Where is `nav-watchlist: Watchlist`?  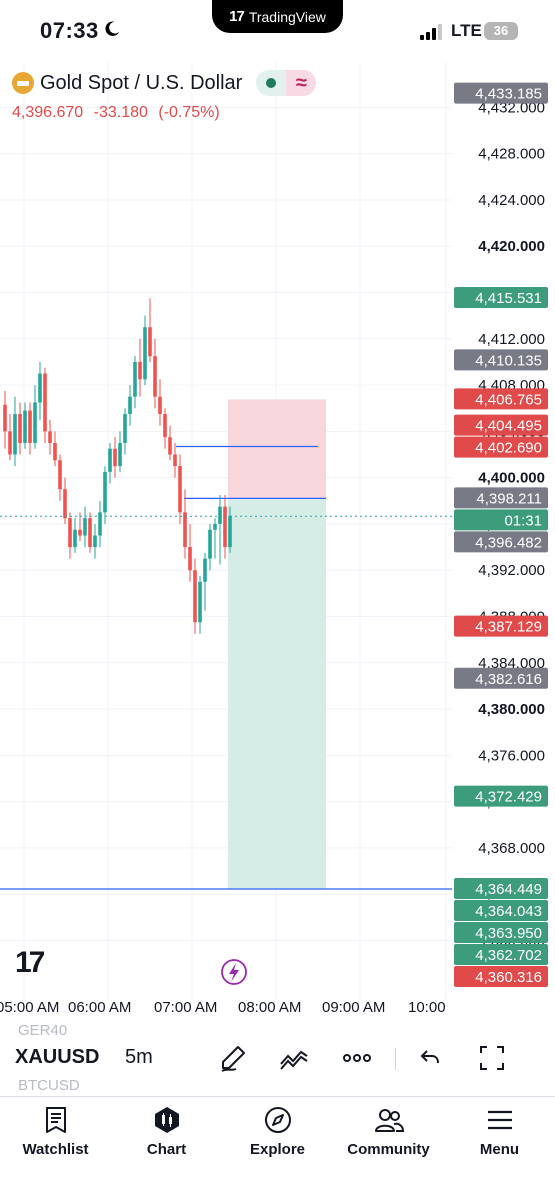 nav-watchlist: Watchlist is located at coordinates (55, 1148).